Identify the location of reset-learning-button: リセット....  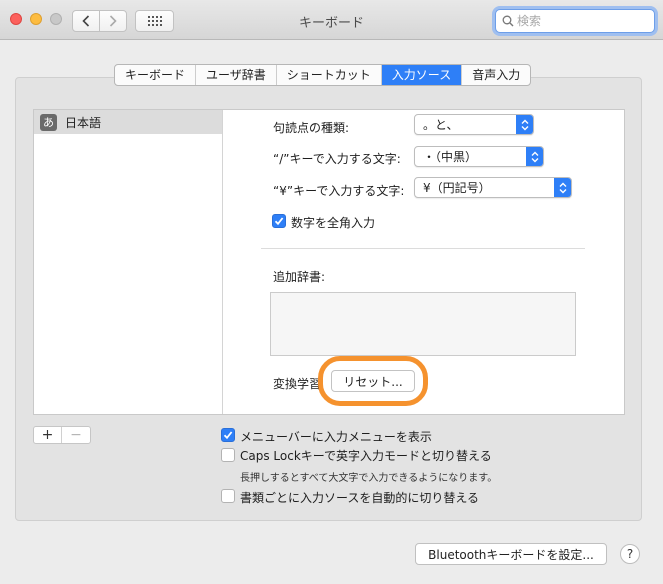
(373, 381).